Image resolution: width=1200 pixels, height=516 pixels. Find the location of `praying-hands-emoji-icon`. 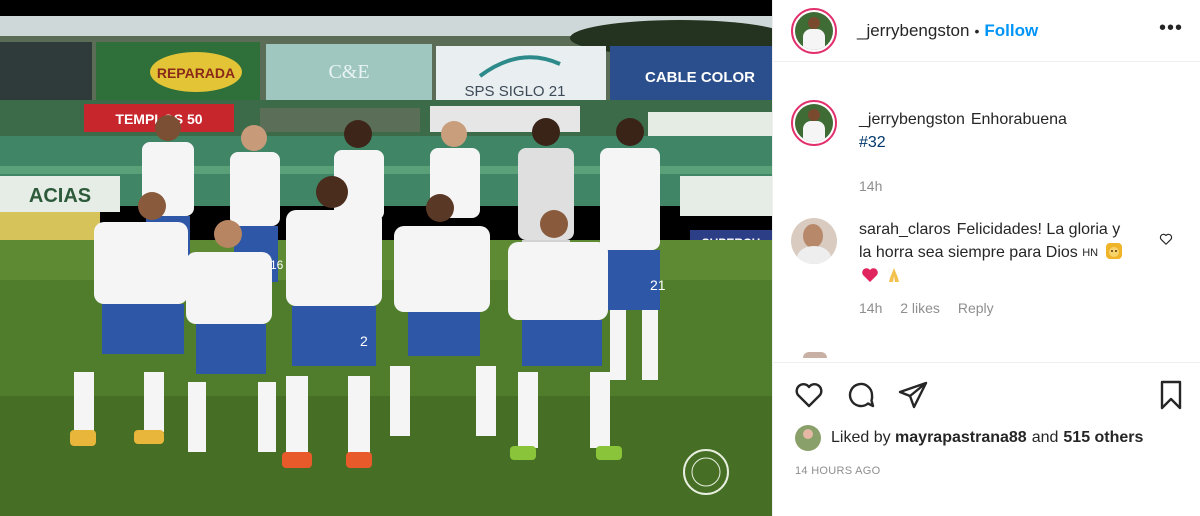

praying-hands-emoji-icon is located at coordinates (894, 275).